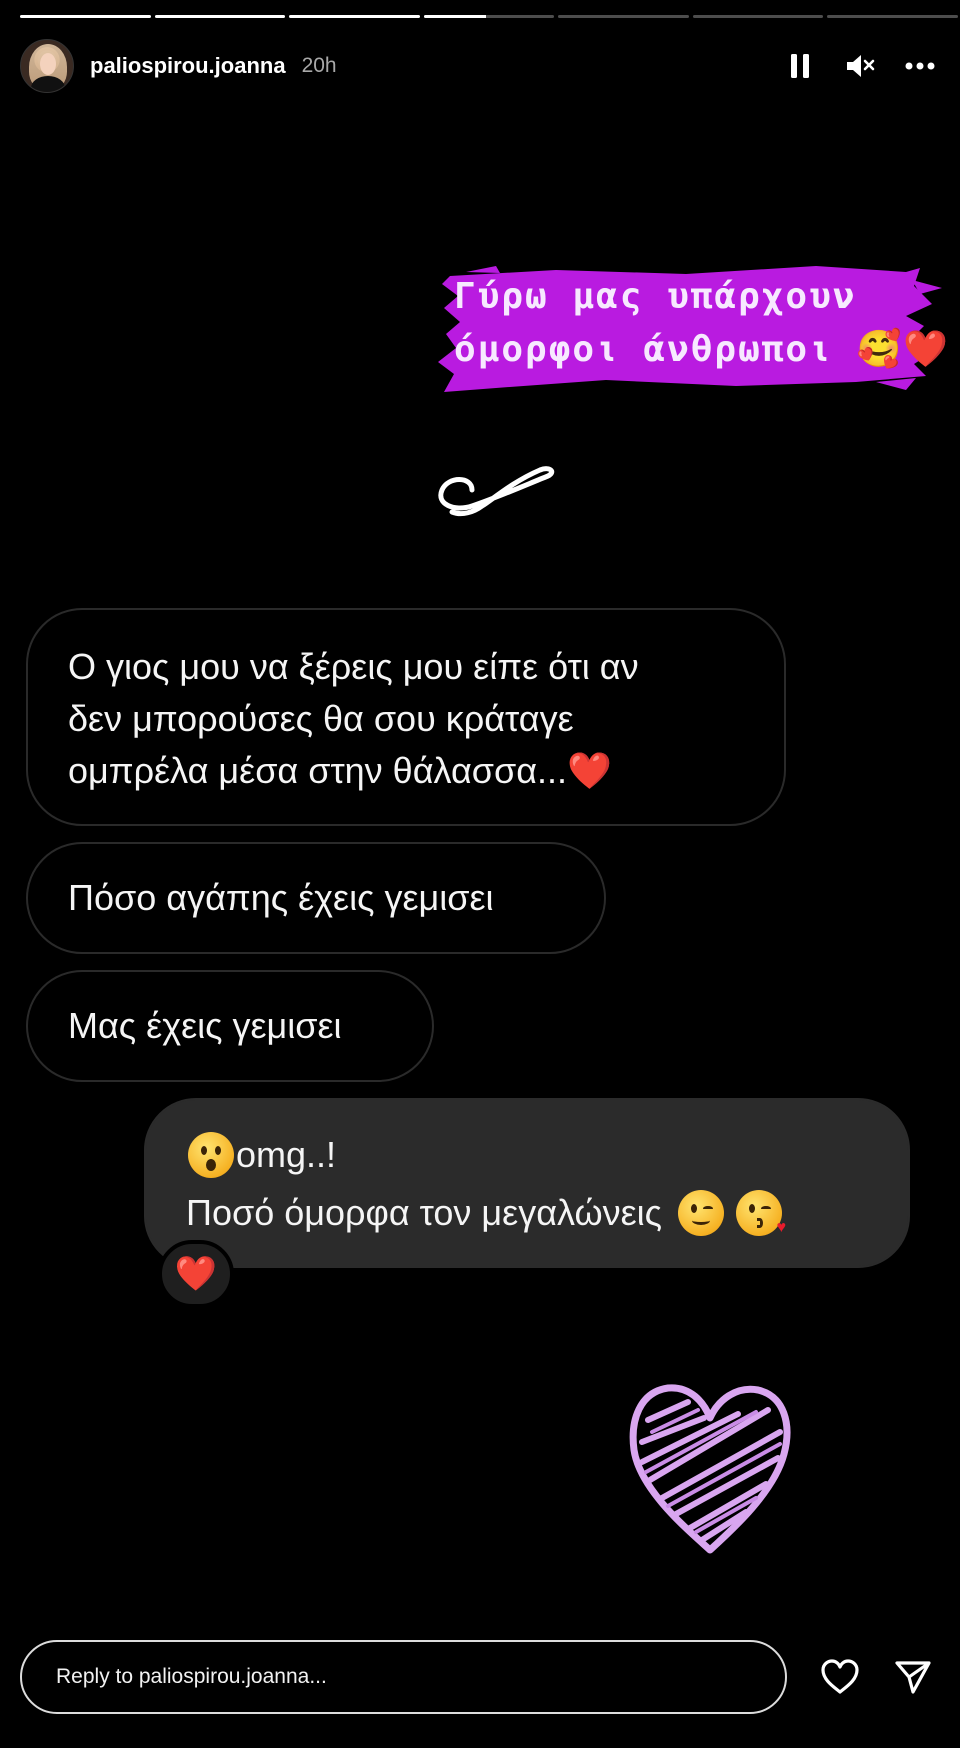 Image resolution: width=960 pixels, height=1748 pixels. What do you see at coordinates (319, 65) in the screenshot?
I see `post-time: 20h` at bounding box center [319, 65].